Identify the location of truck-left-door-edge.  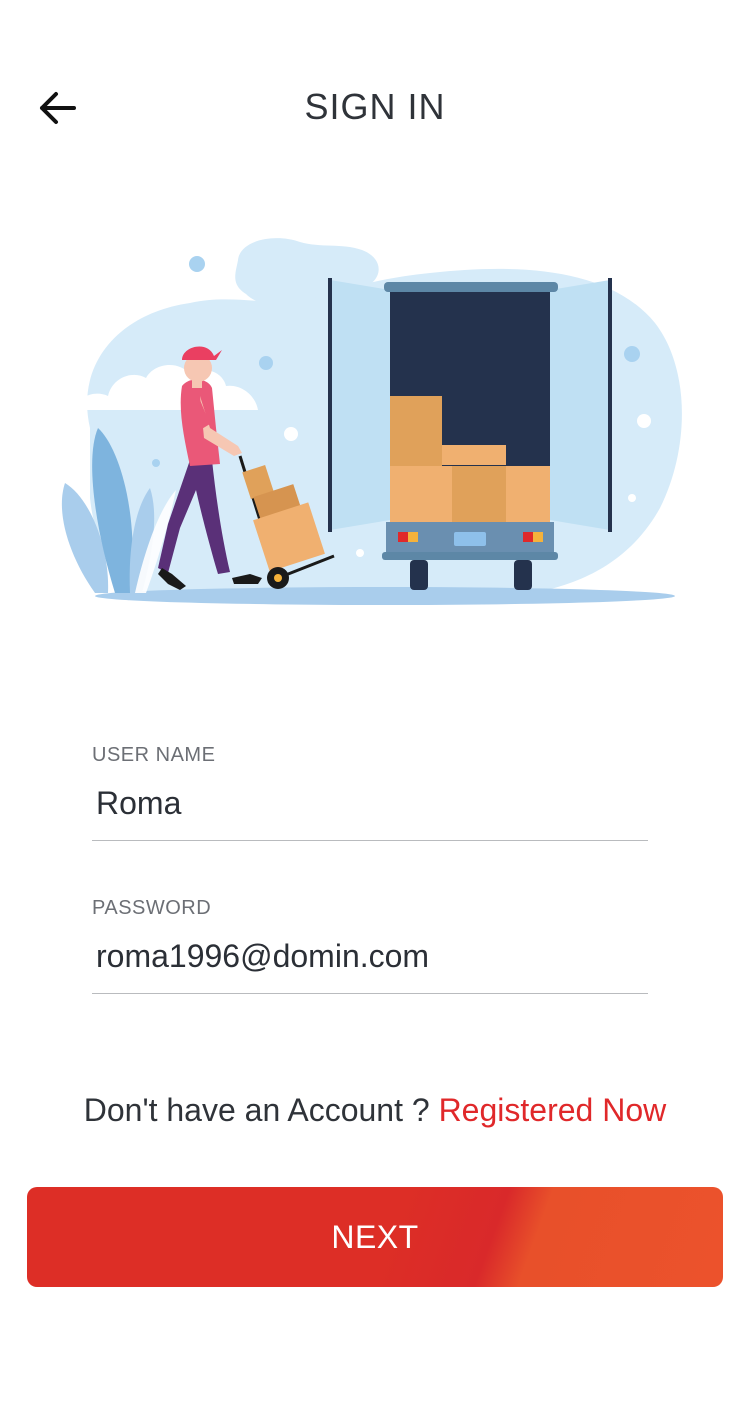
(330, 405).